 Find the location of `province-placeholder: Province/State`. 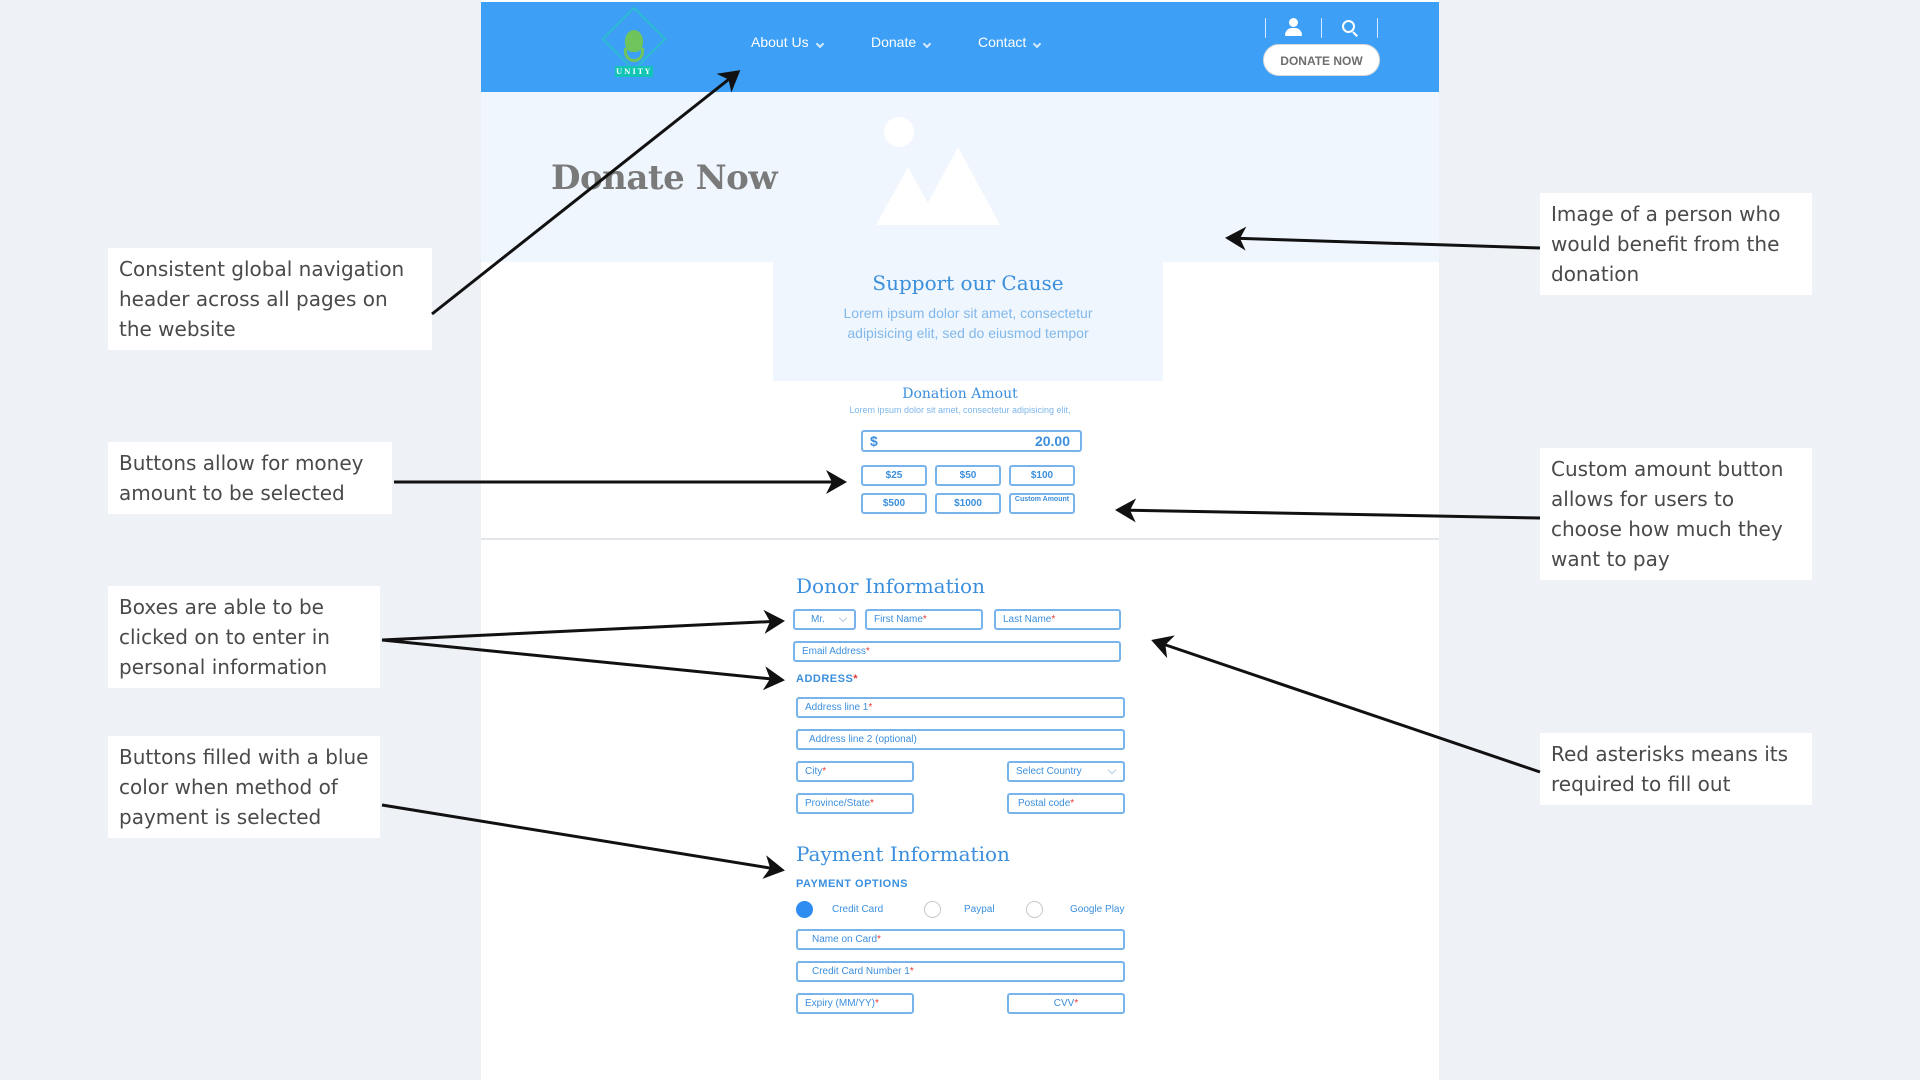

province-placeholder: Province/State is located at coordinates (838, 803).